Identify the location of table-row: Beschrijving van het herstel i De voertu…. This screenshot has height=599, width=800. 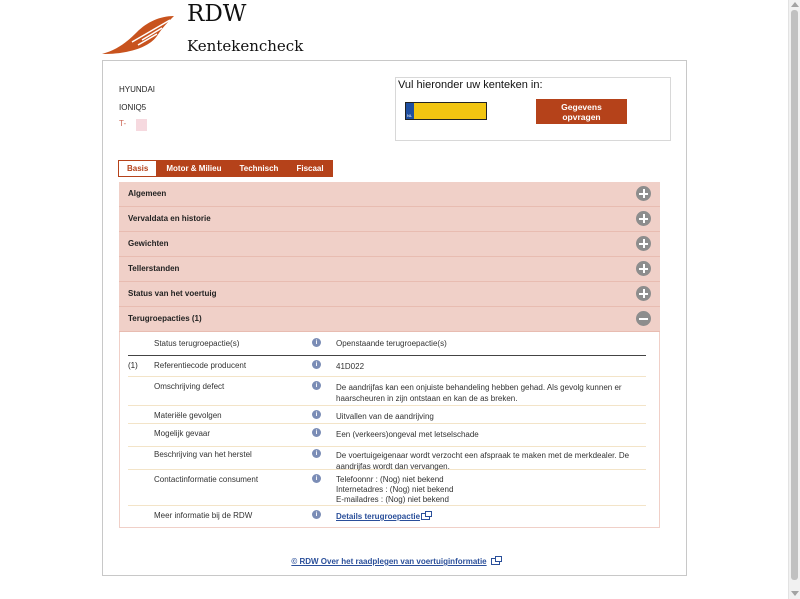
(387, 459).